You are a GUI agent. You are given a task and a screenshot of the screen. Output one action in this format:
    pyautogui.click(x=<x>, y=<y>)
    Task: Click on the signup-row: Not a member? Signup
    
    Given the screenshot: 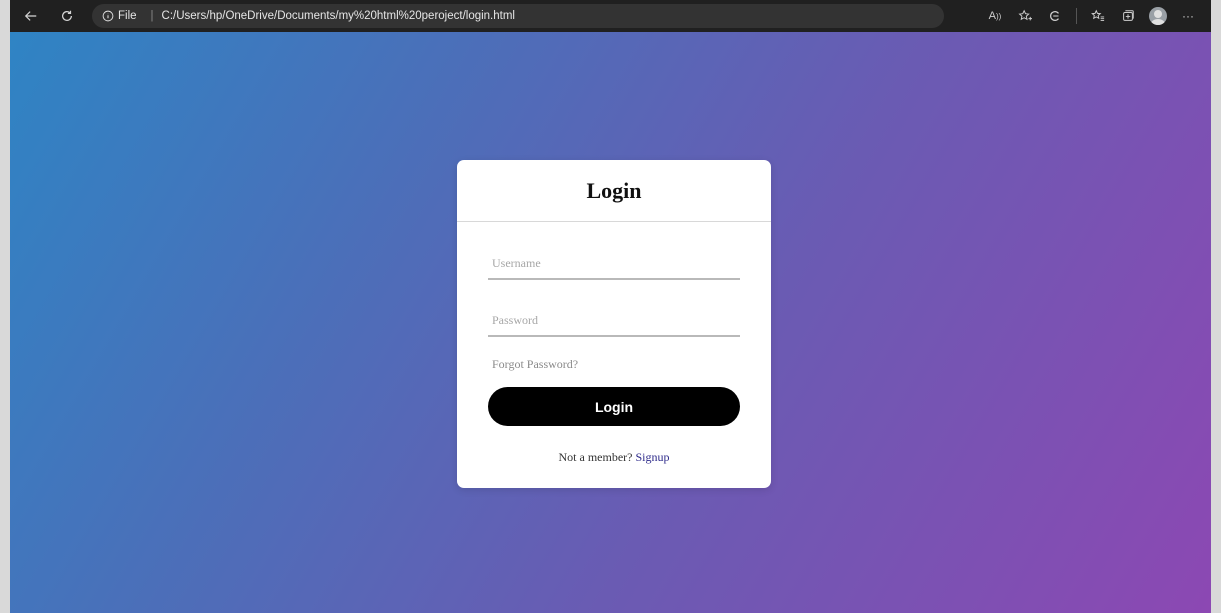 What is the action you would take?
    pyautogui.click(x=614, y=457)
    